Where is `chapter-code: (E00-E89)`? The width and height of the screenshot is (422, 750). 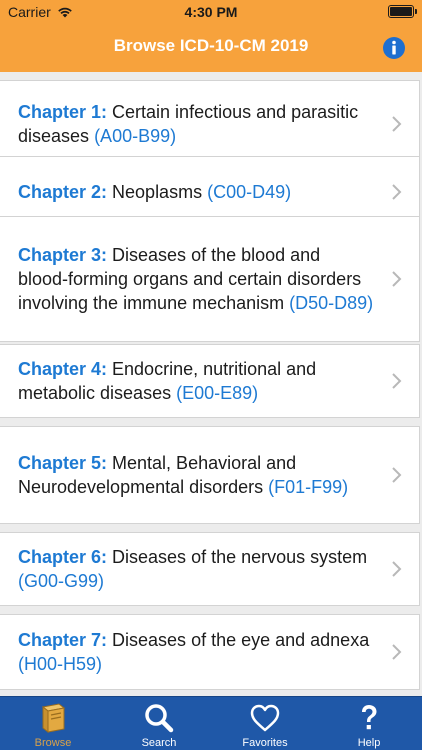
chapter-code: (E00-E89) is located at coordinates (217, 393).